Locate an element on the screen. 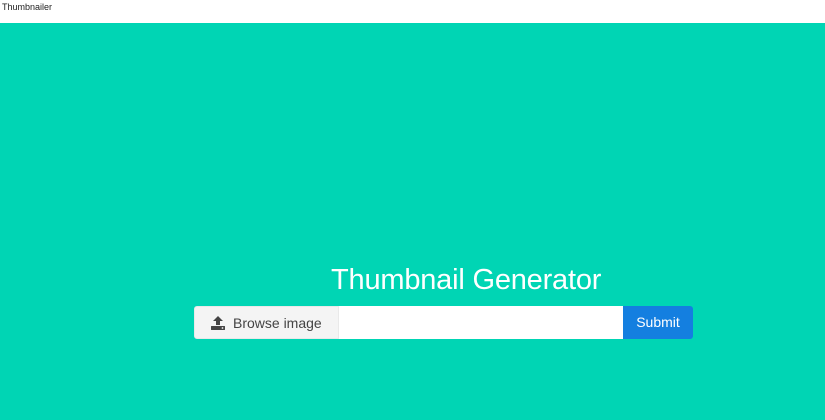  browse-image-label: Browse image is located at coordinates (277, 323).